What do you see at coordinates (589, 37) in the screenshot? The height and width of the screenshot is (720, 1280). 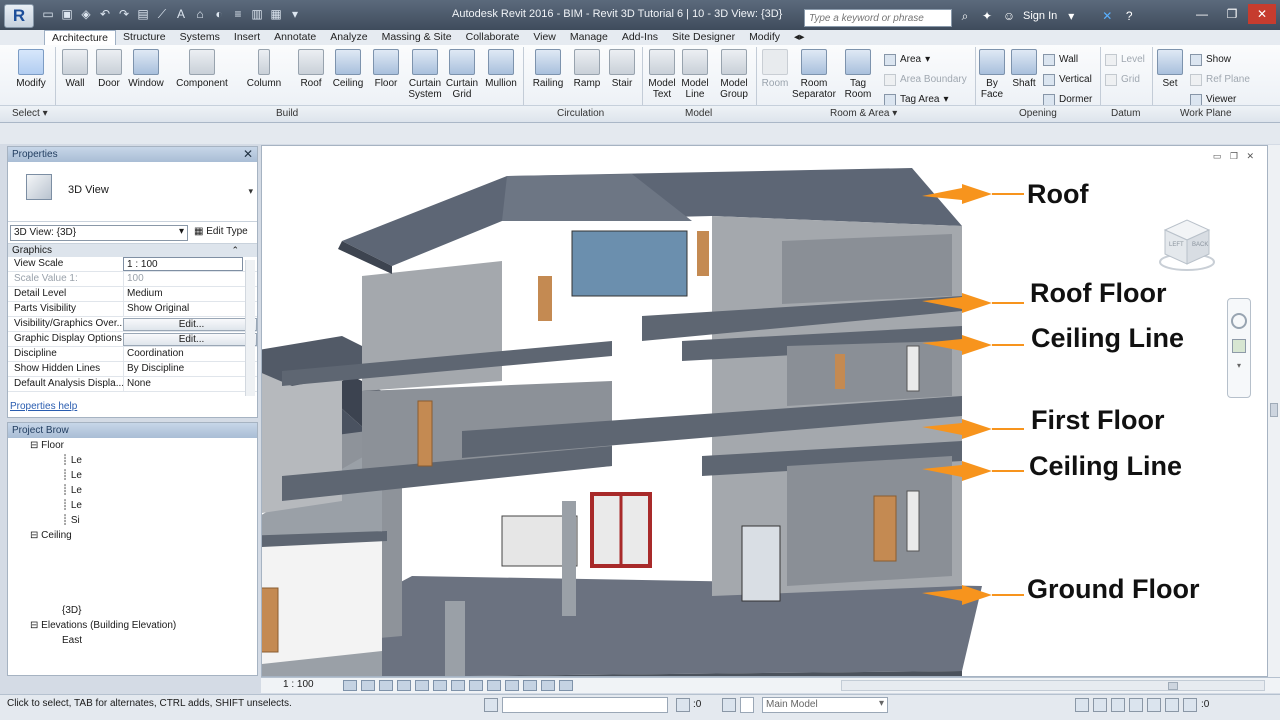 I see `tab-manage: Manage` at bounding box center [589, 37].